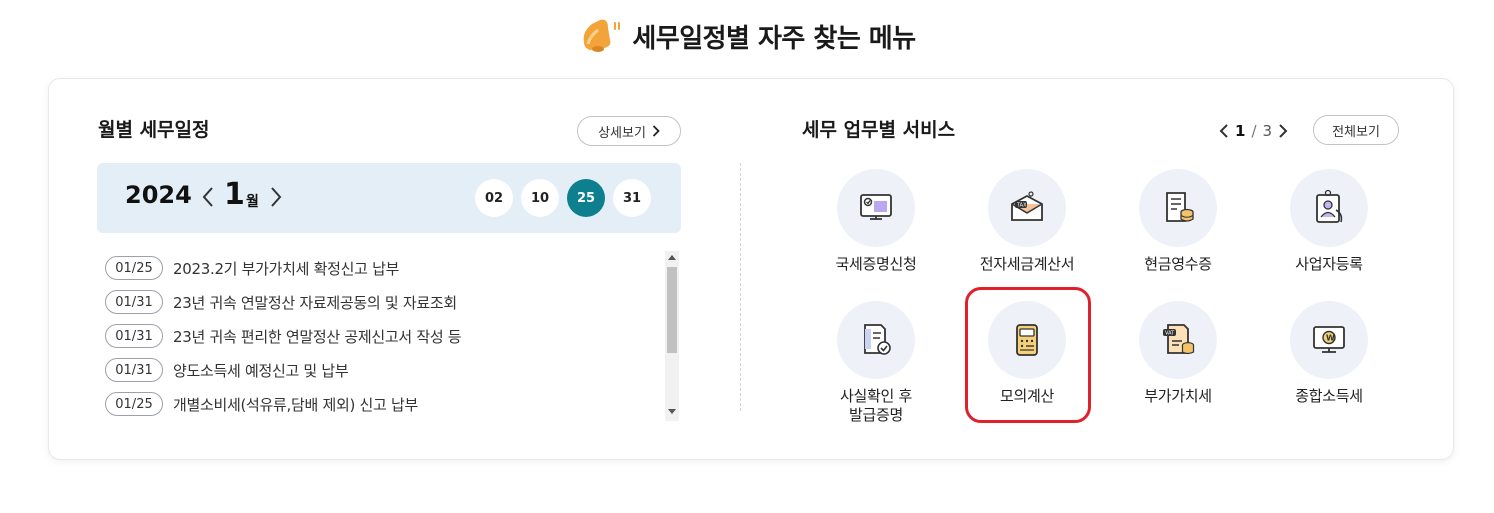 The image size is (1494, 513). I want to click on schedule-text: 23년 귀속 연말정산 자료제공동의 및 자료조회, so click(315, 302).